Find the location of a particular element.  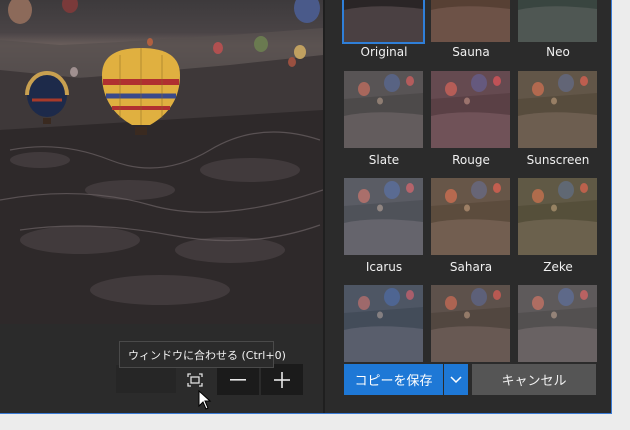

minus-icon is located at coordinates (238, 379).